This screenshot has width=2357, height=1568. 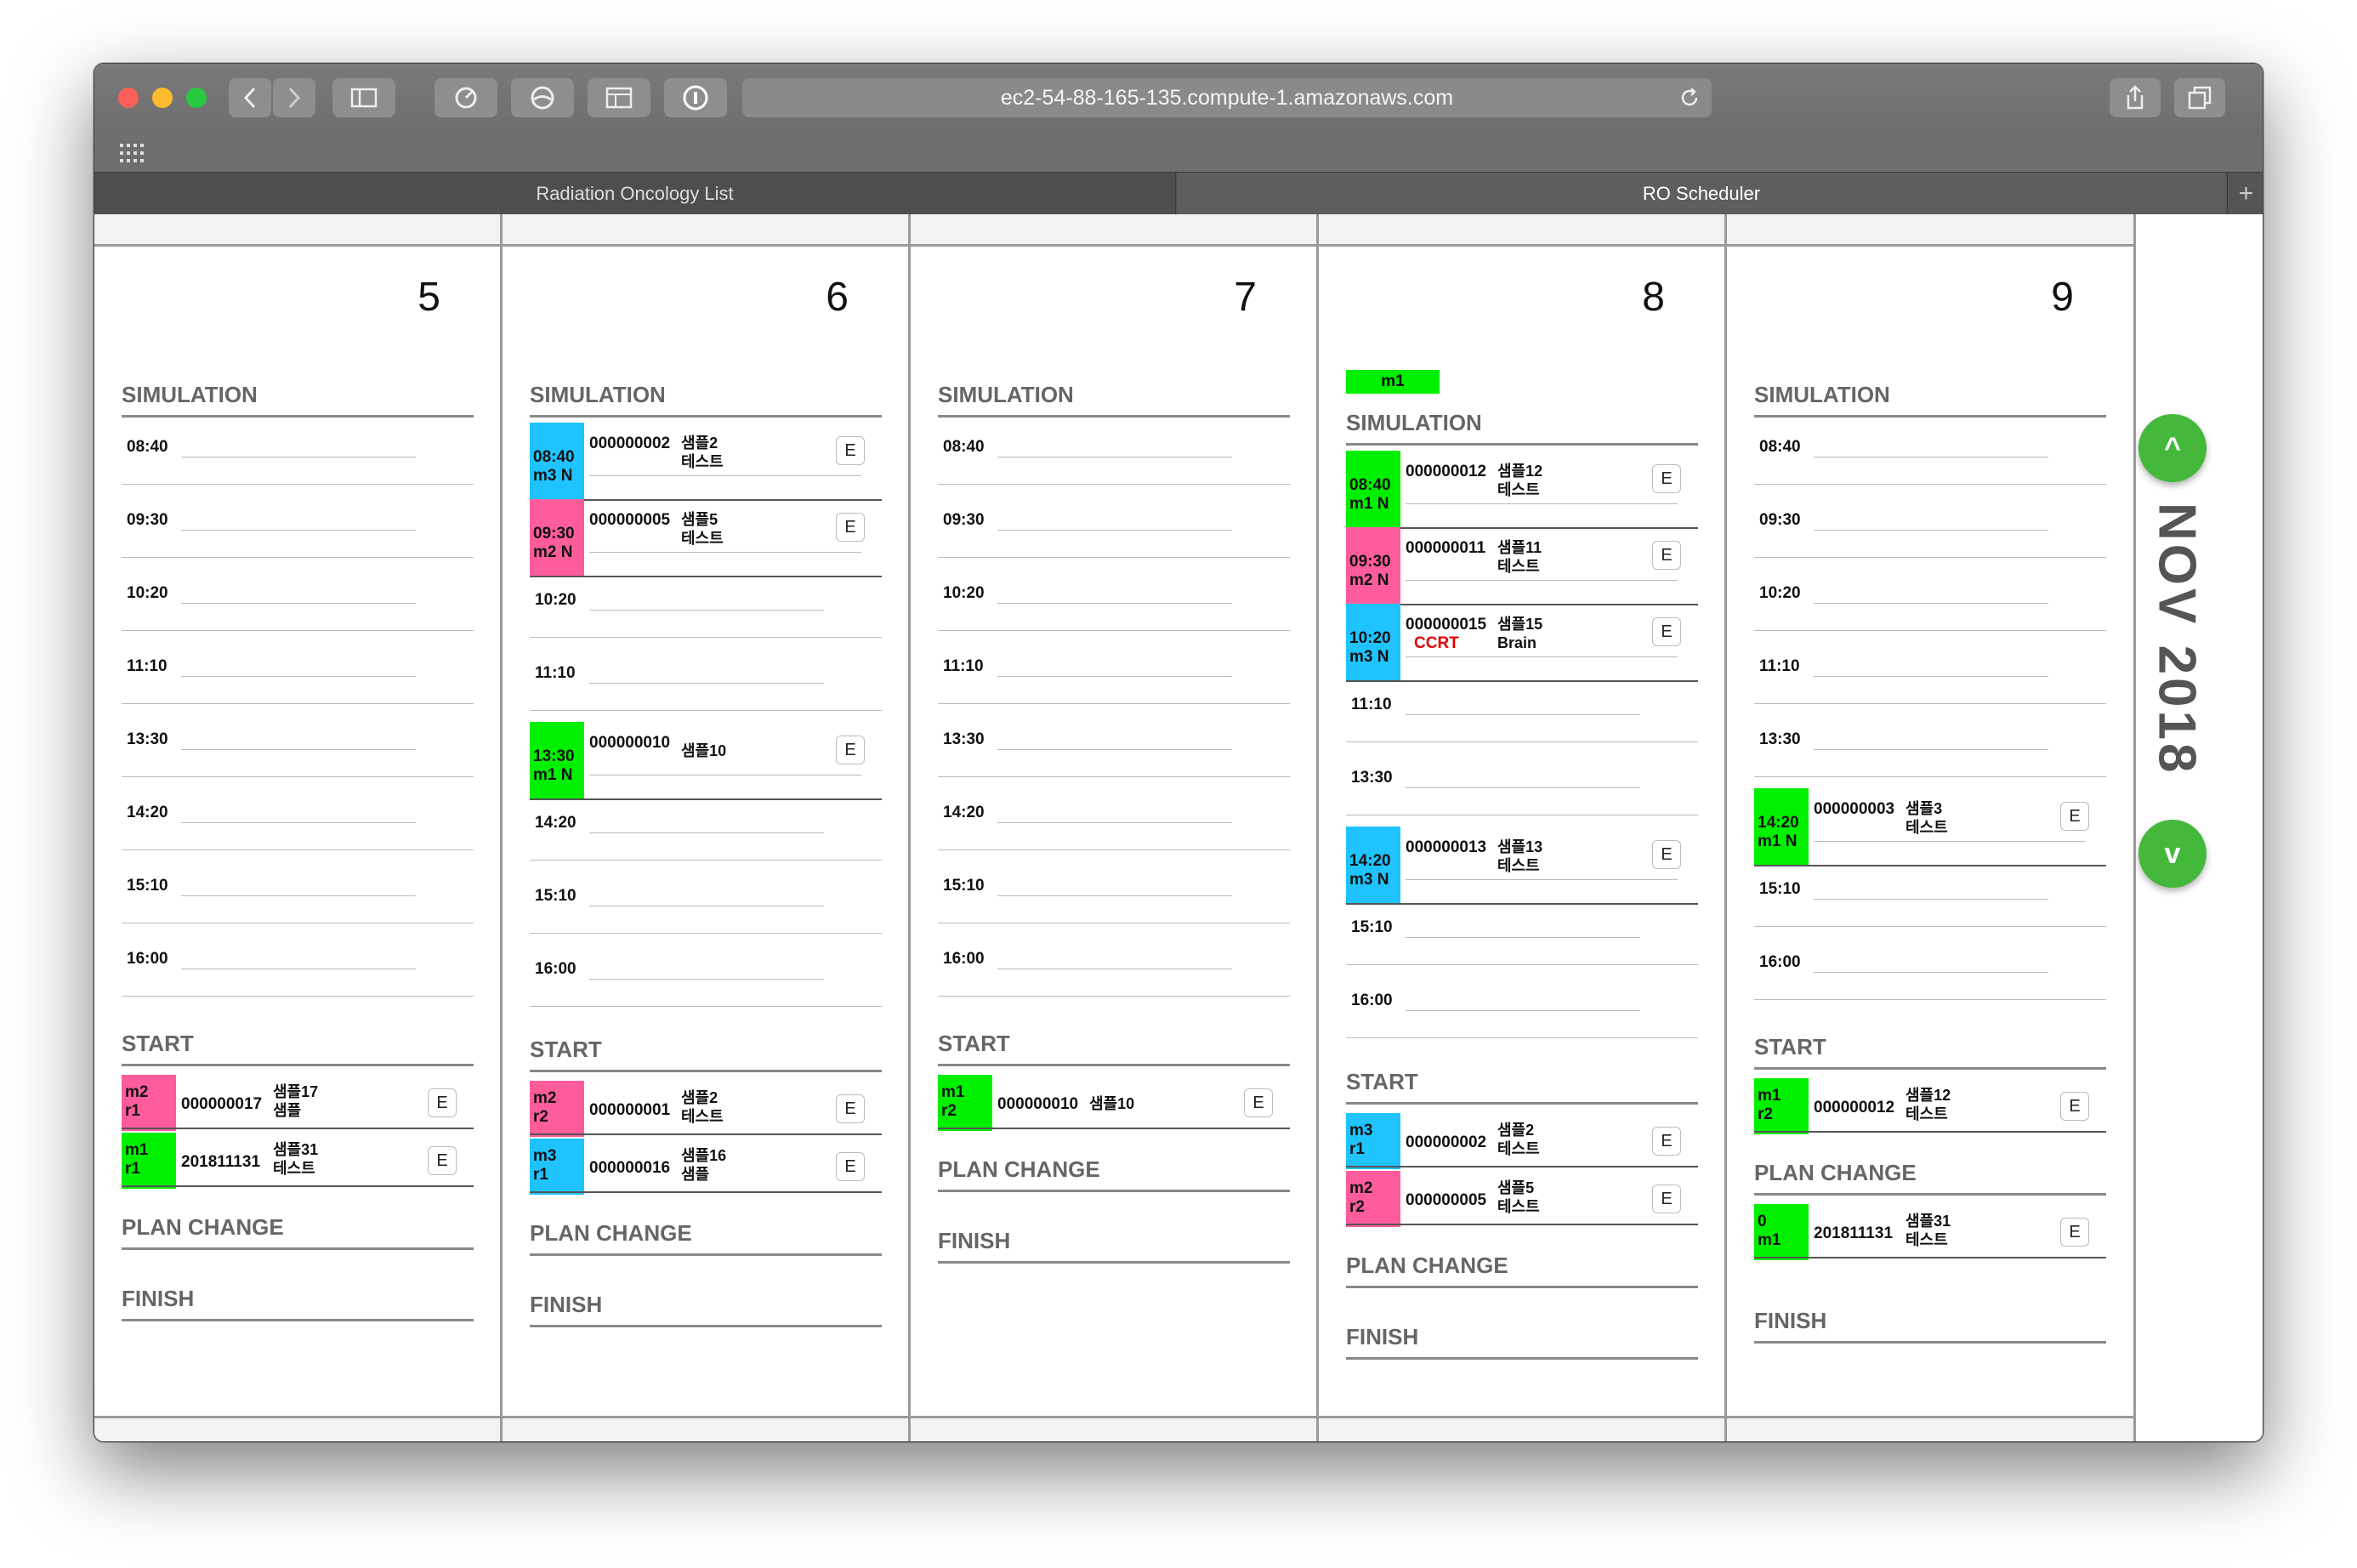 I want to click on apps-grid-icon, so click(x=132, y=155).